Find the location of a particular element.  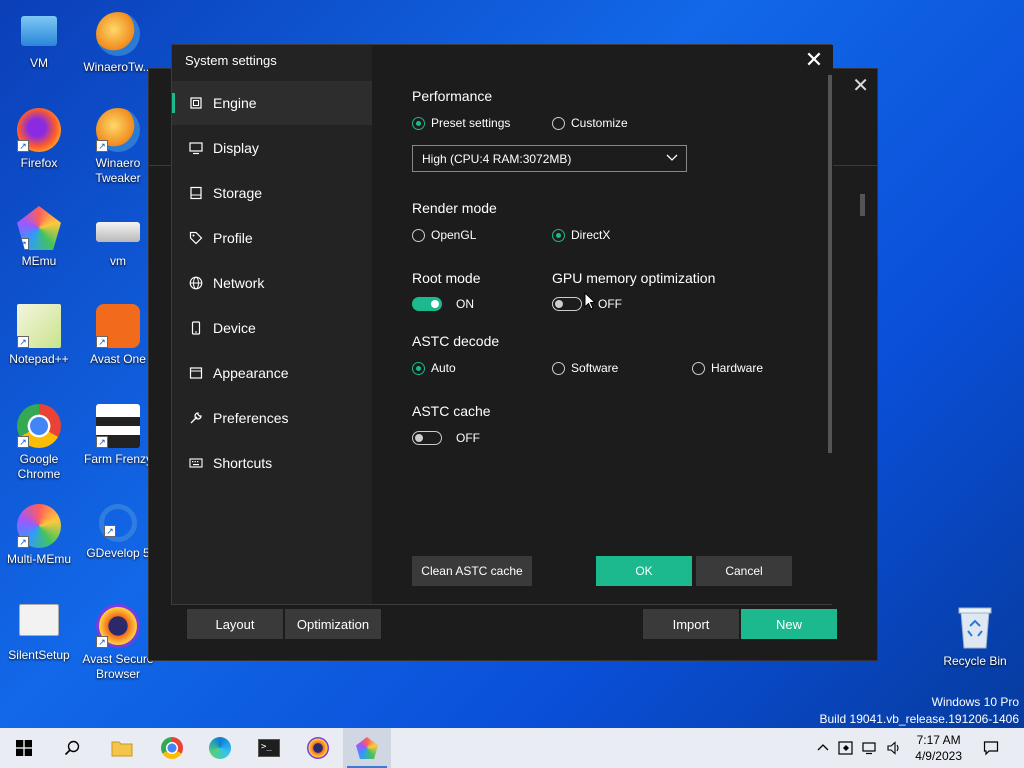

desktop-icon-memu: ↗ MEmu is located at coordinates (39, 237).